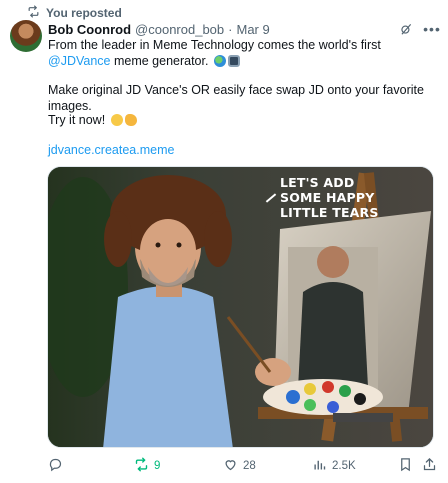 The image size is (448, 483). Describe the element at coordinates (79, 61) in the screenshot. I see `mention-link: @JDVance` at that location.